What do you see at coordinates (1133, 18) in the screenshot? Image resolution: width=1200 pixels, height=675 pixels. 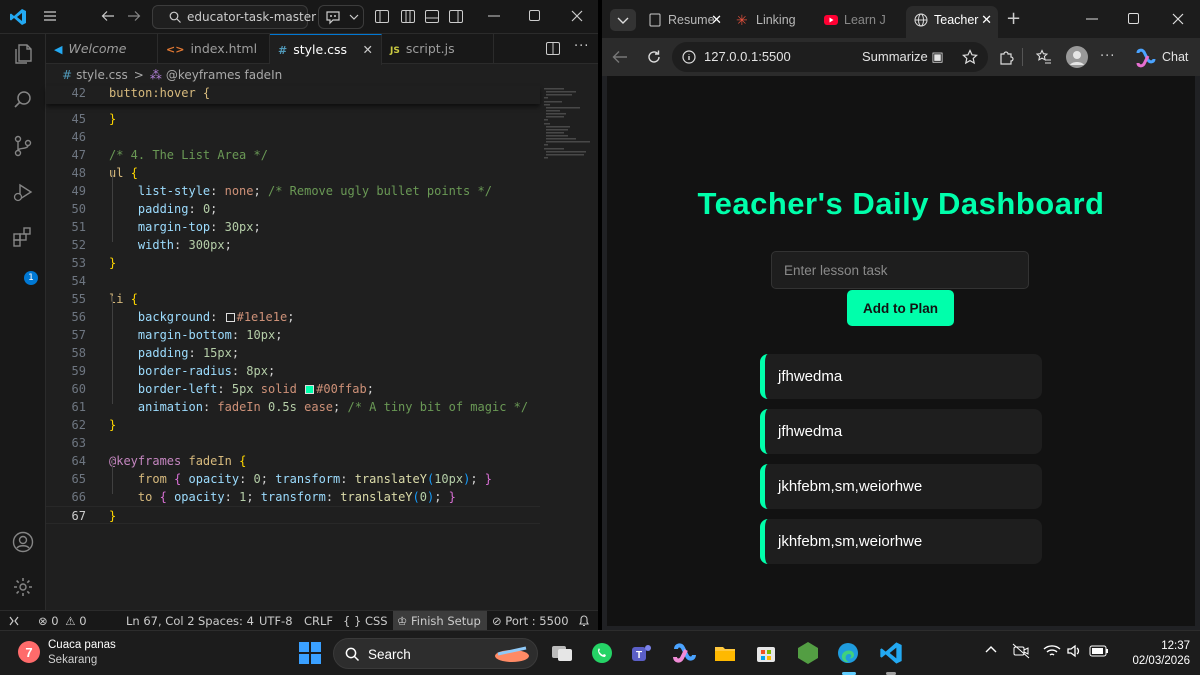 I see `maximize-icon` at bounding box center [1133, 18].